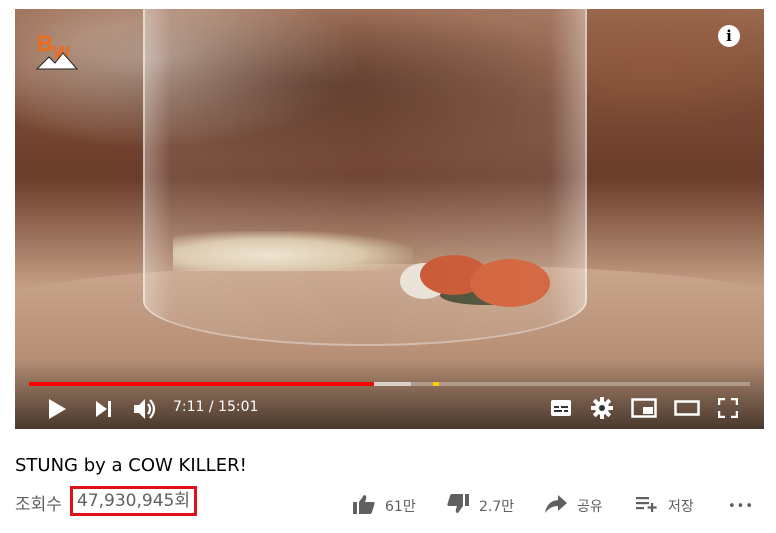  I want to click on dislike-button: 2.7만, so click(480, 506).